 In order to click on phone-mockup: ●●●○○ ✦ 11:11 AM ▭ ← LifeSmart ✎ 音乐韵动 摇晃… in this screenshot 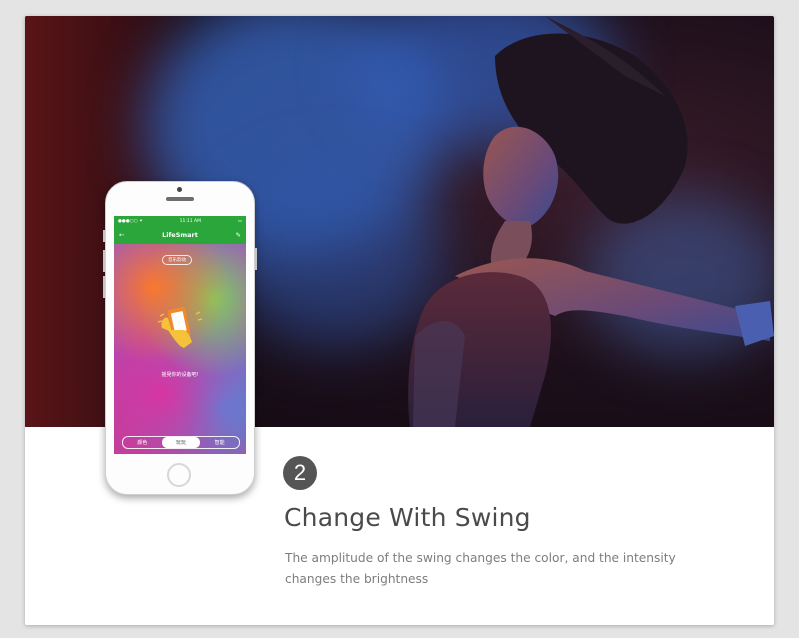, I will do `click(180, 338)`.